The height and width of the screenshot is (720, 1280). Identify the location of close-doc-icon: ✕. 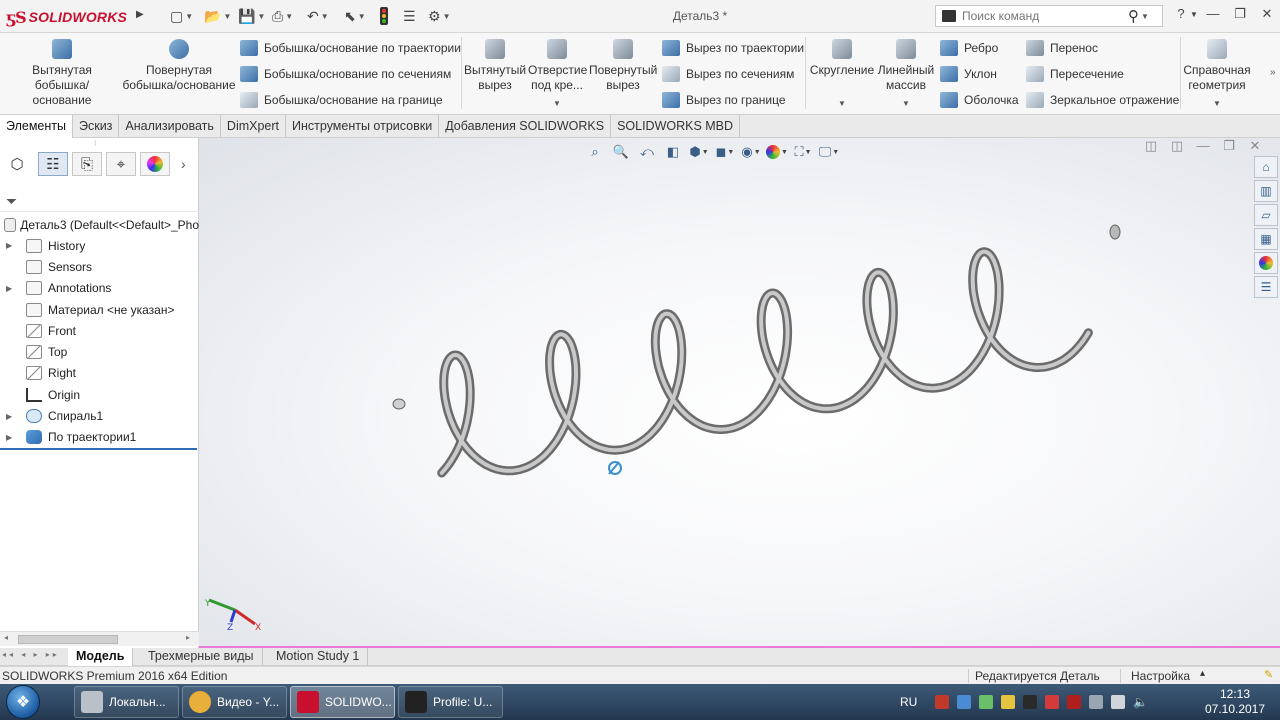
(1255, 146).